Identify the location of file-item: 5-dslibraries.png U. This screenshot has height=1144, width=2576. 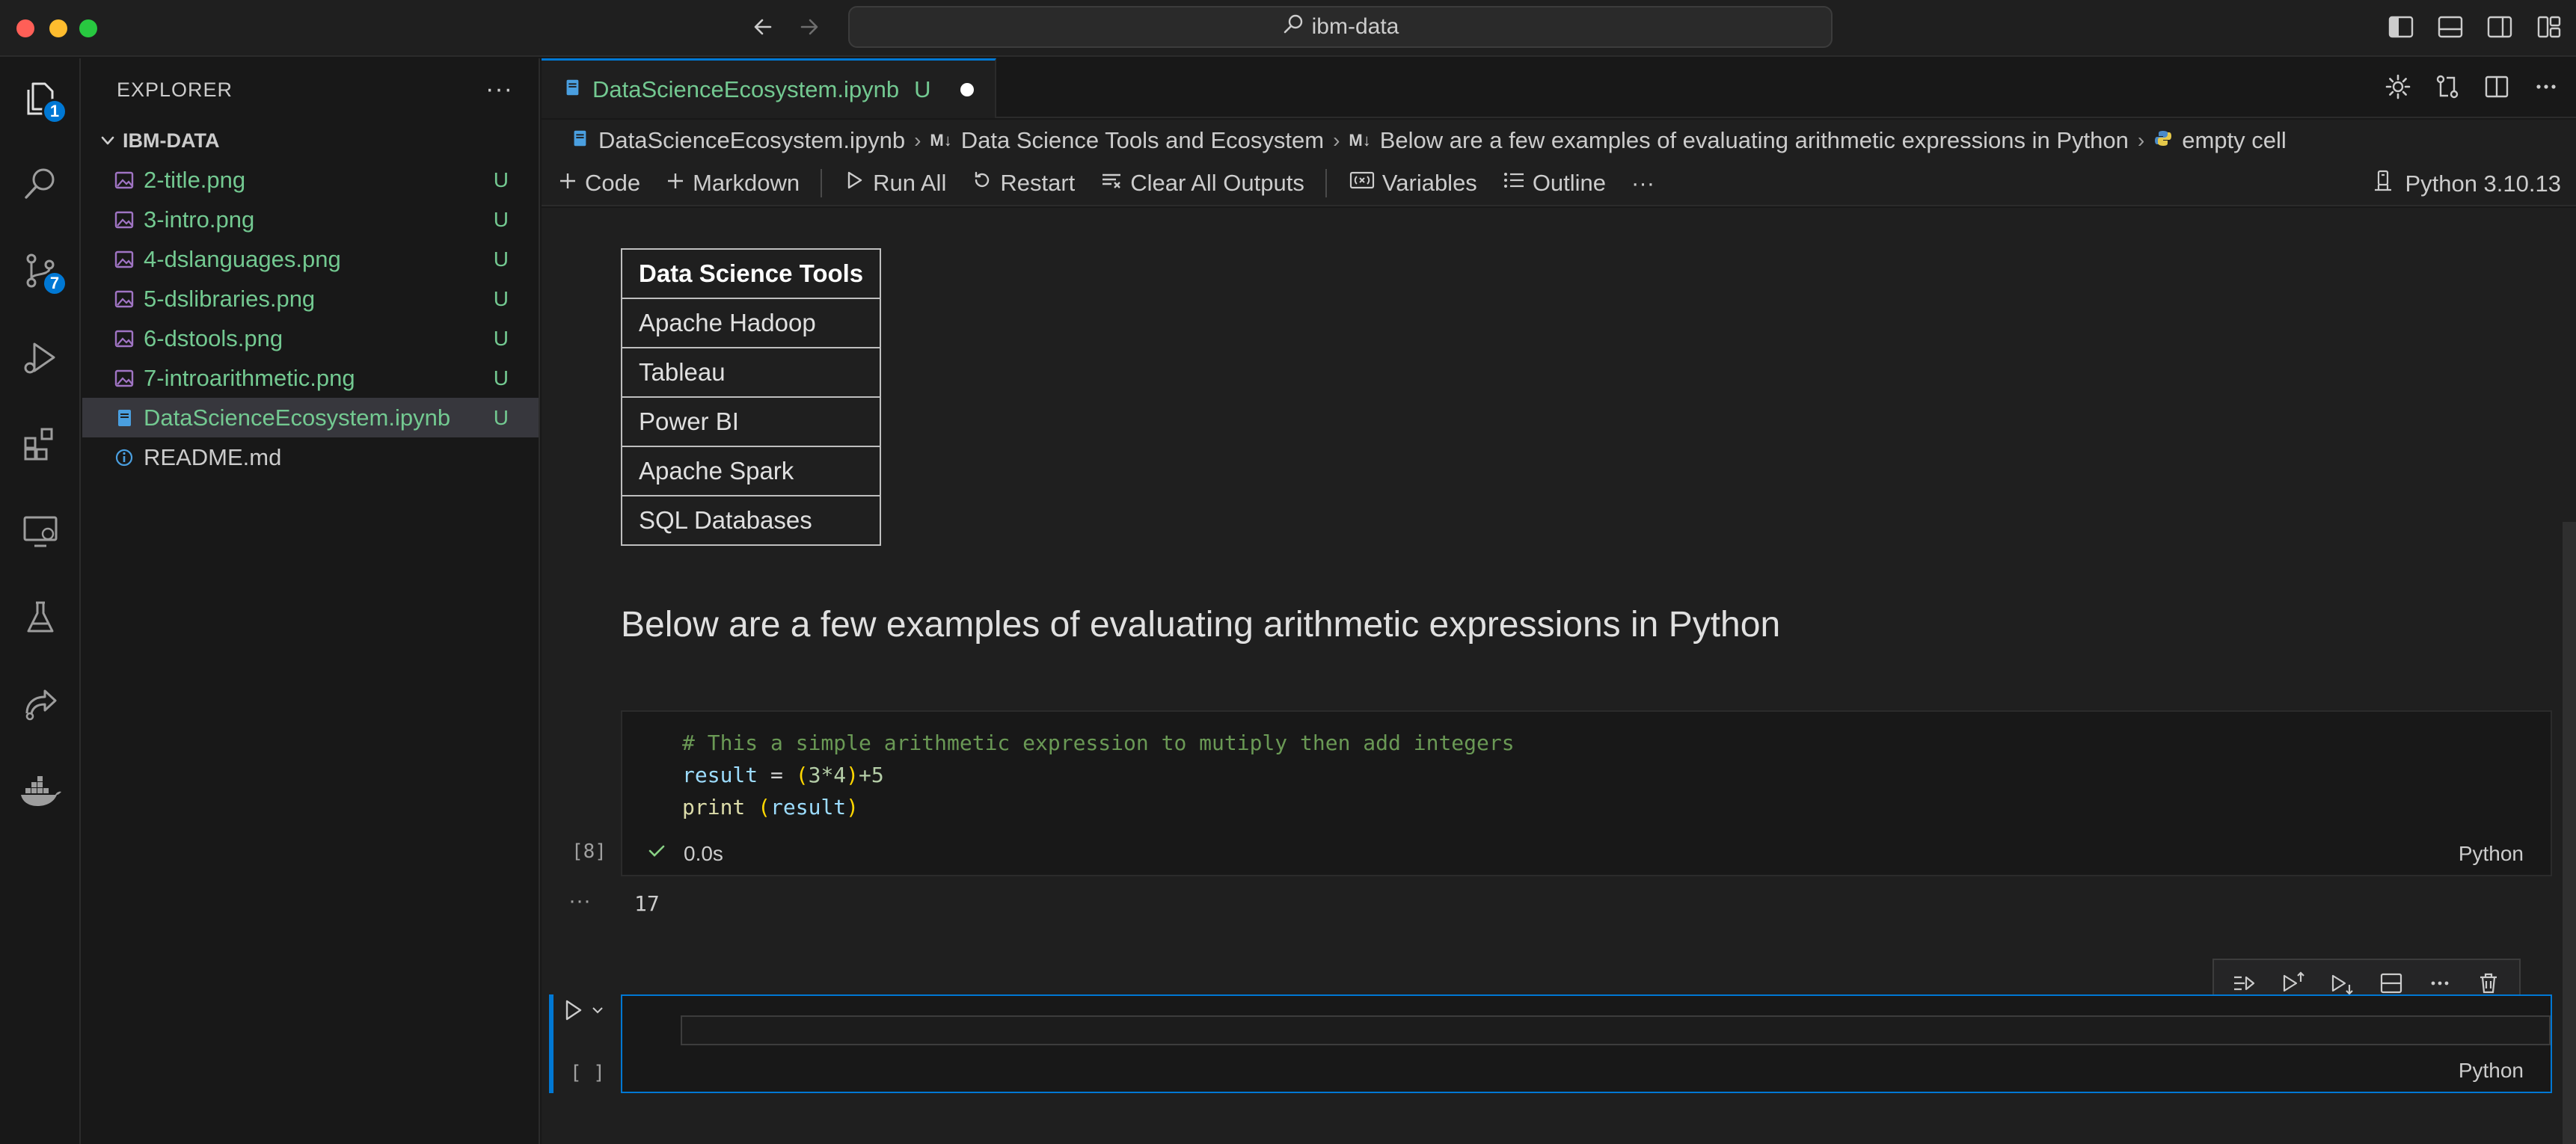
(310, 299).